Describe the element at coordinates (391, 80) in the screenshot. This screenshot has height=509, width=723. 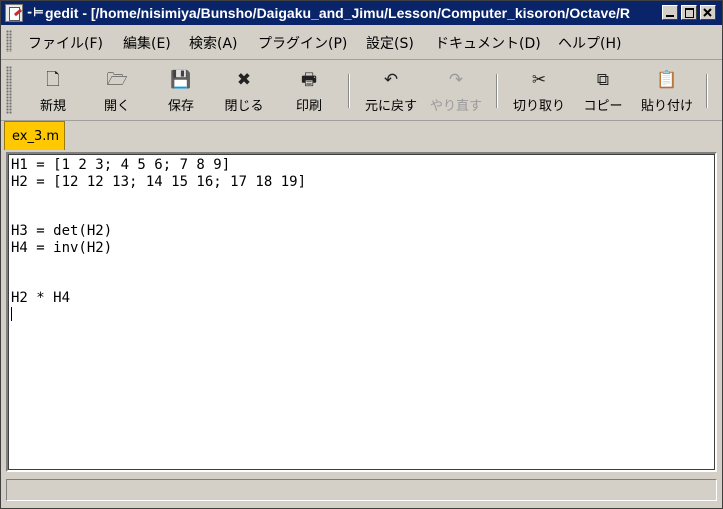
I see `undo-icon: ↶` at that location.